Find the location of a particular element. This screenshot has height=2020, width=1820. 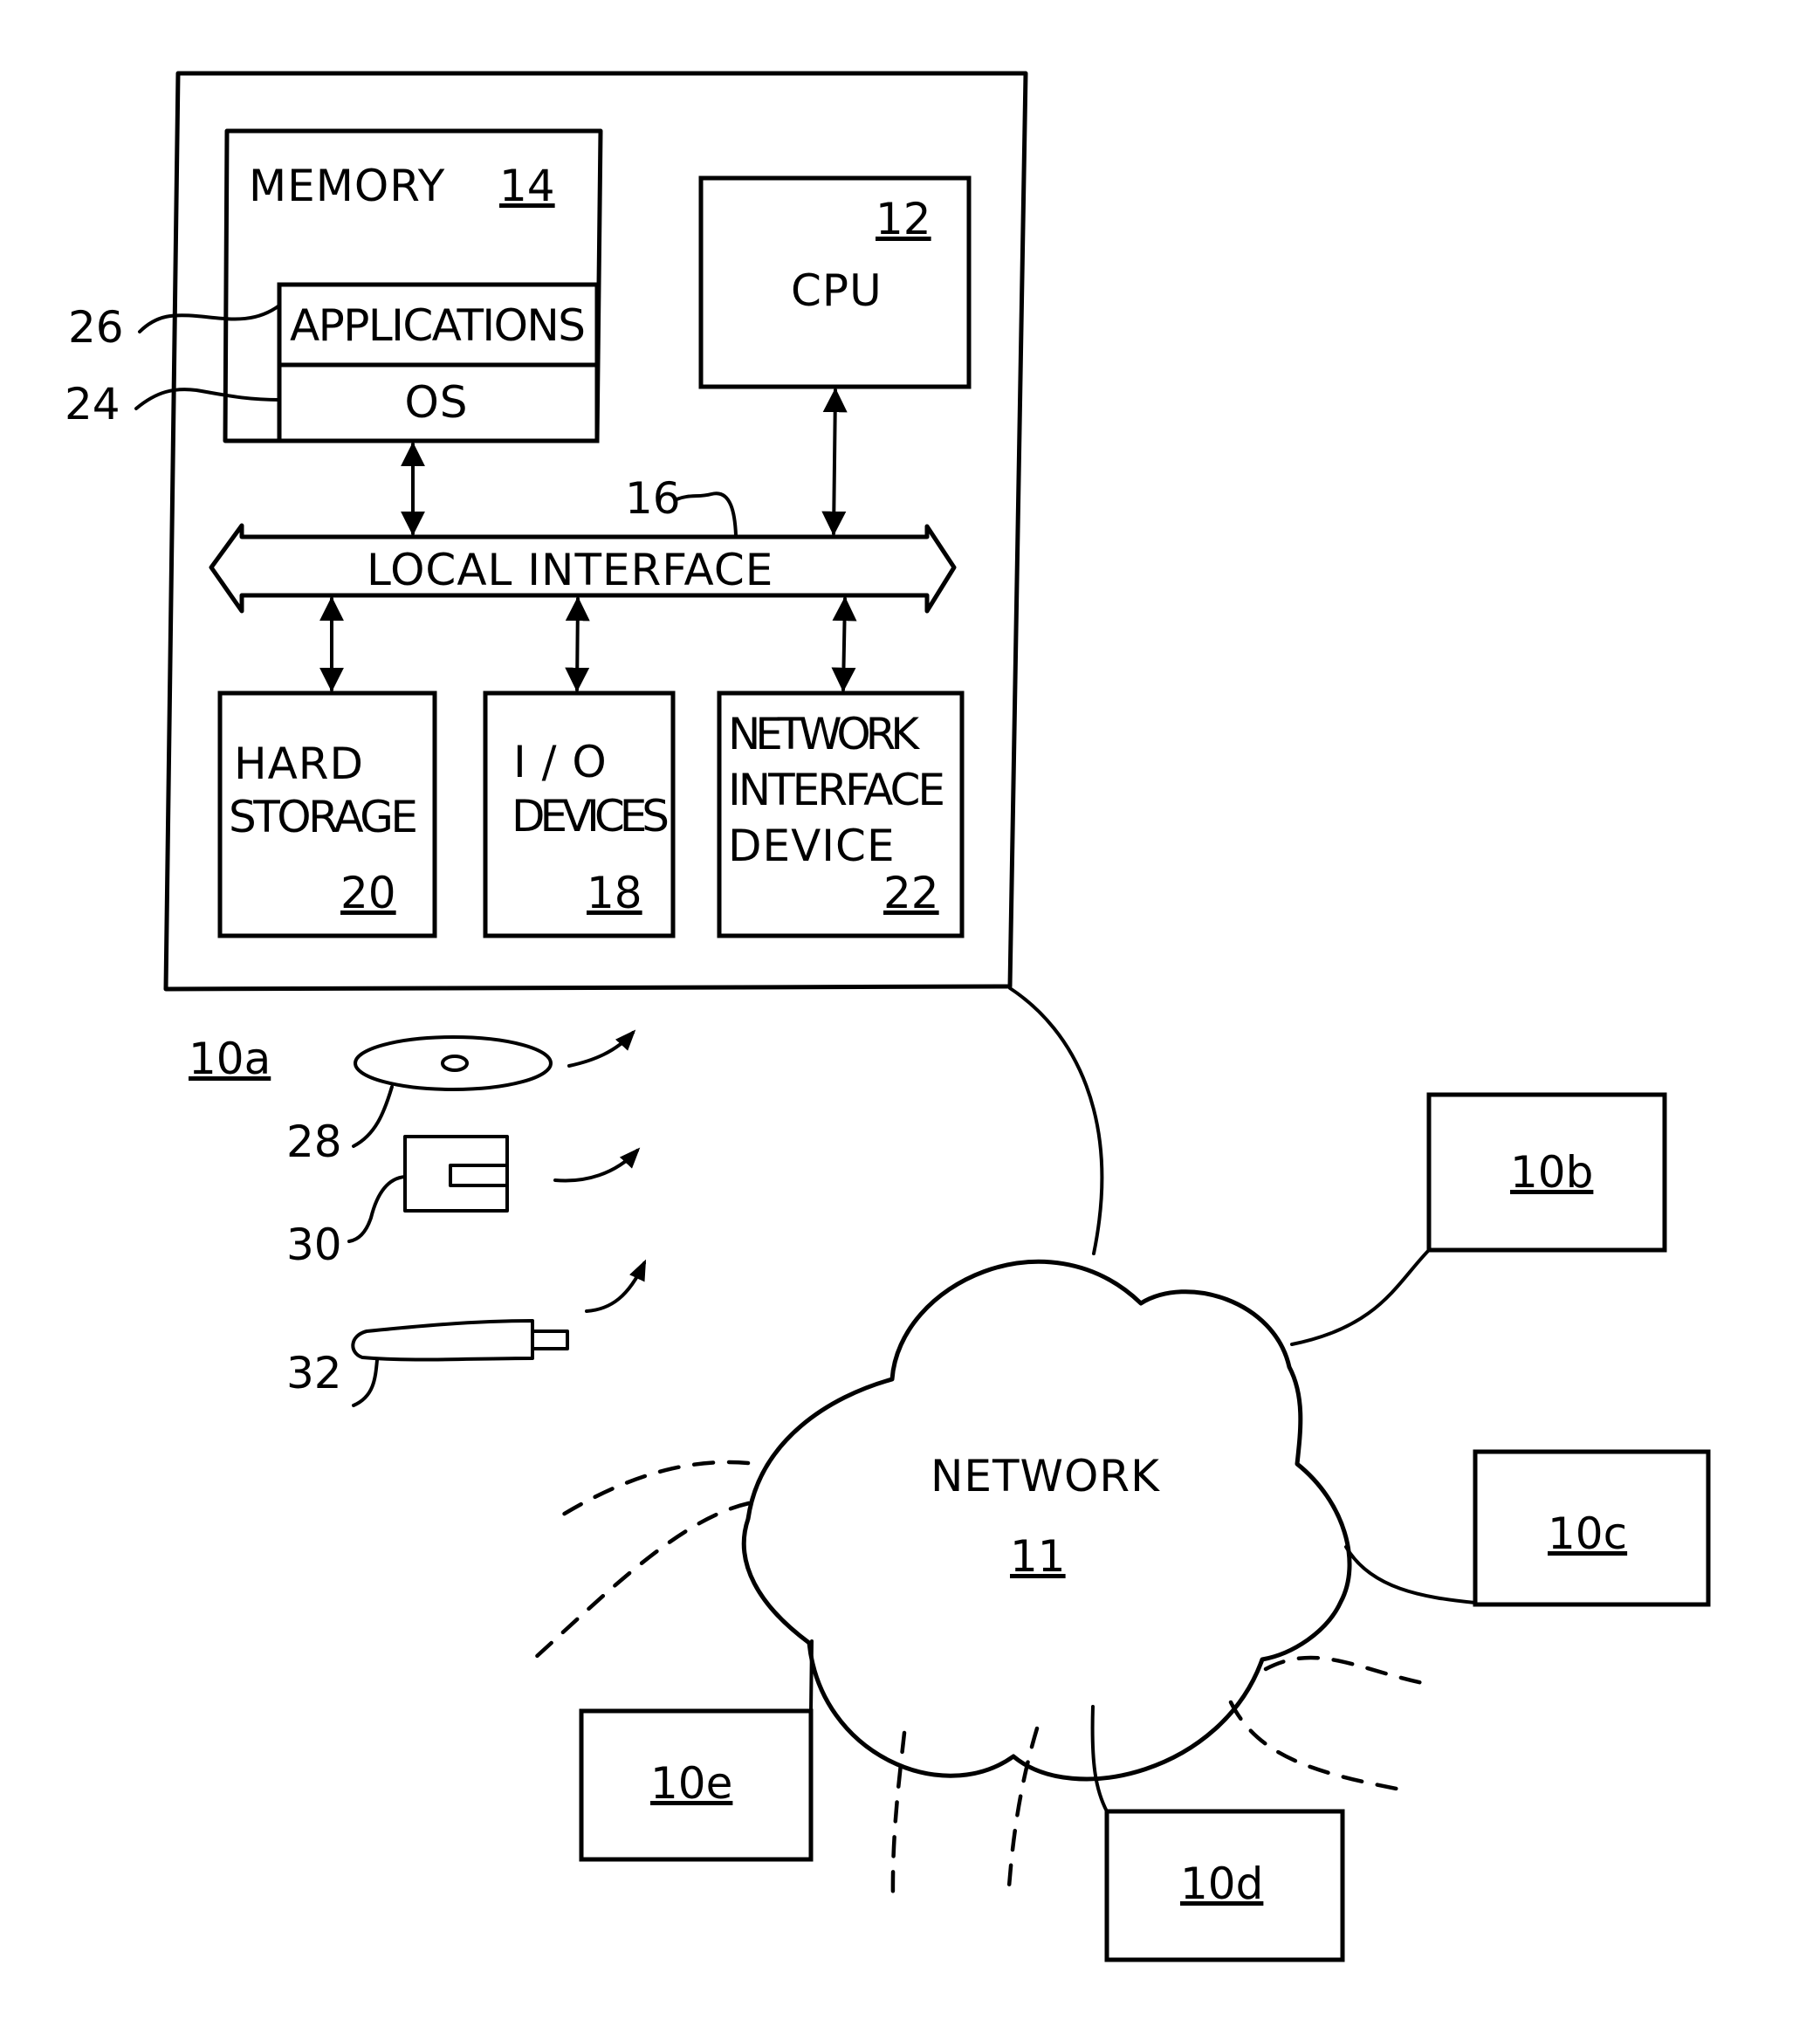

dashed-link-right-lower is located at coordinates (1316, 1746).